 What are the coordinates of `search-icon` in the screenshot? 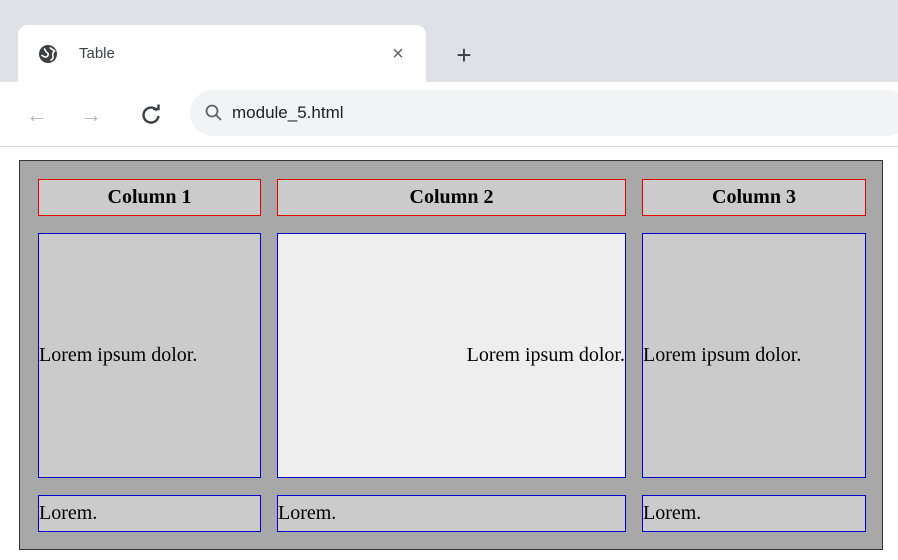 It's located at (214, 113).